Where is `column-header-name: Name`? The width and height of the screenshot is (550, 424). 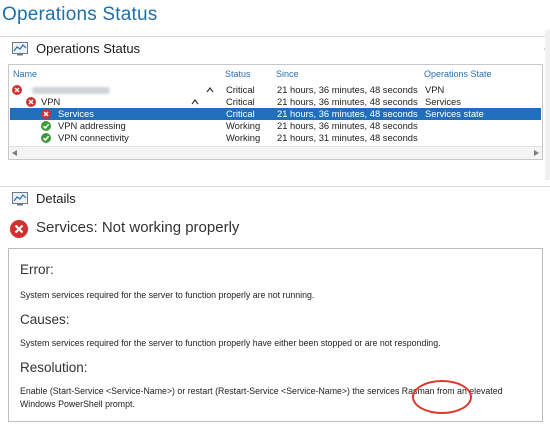 column-header-name: Name is located at coordinates (25, 74).